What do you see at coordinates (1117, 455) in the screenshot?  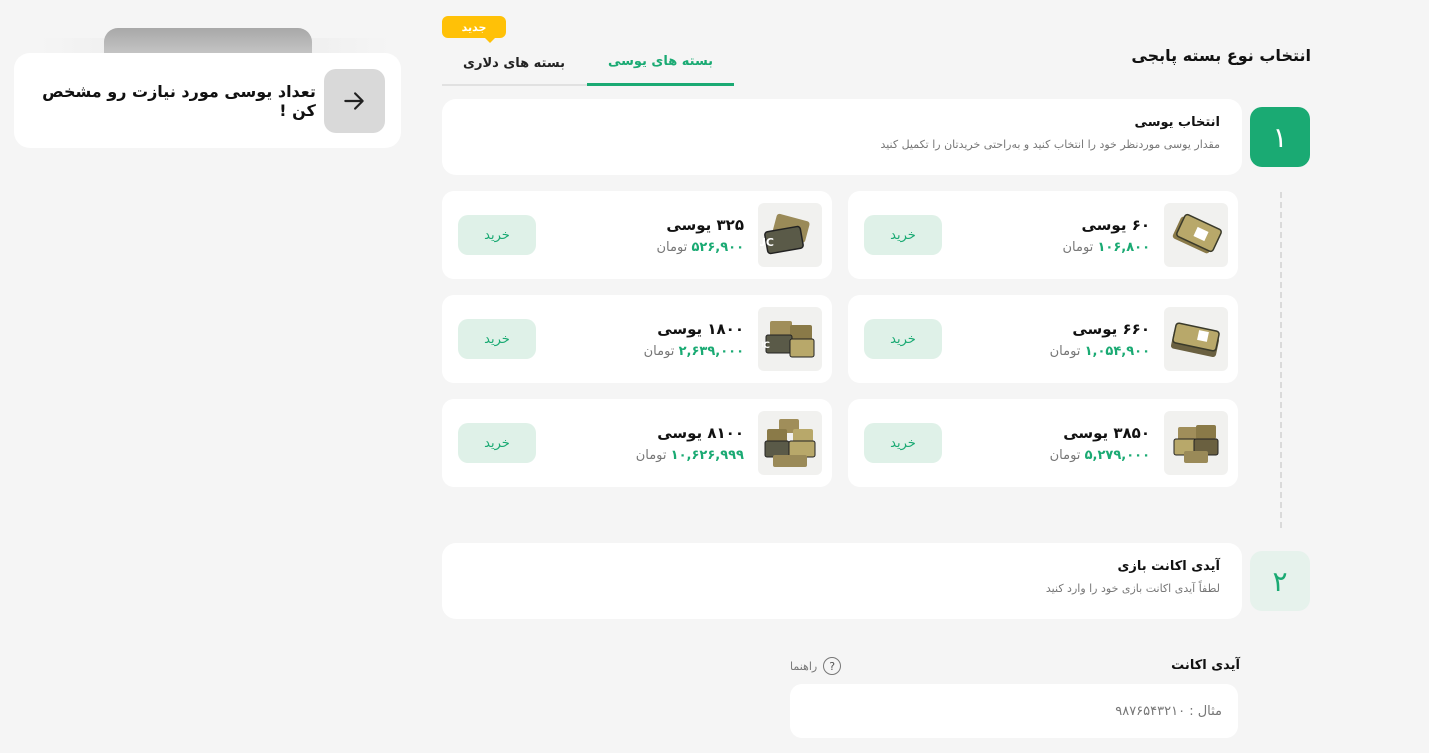 I see `package-price: ۵,۲۷۹,۰۰۰` at bounding box center [1117, 455].